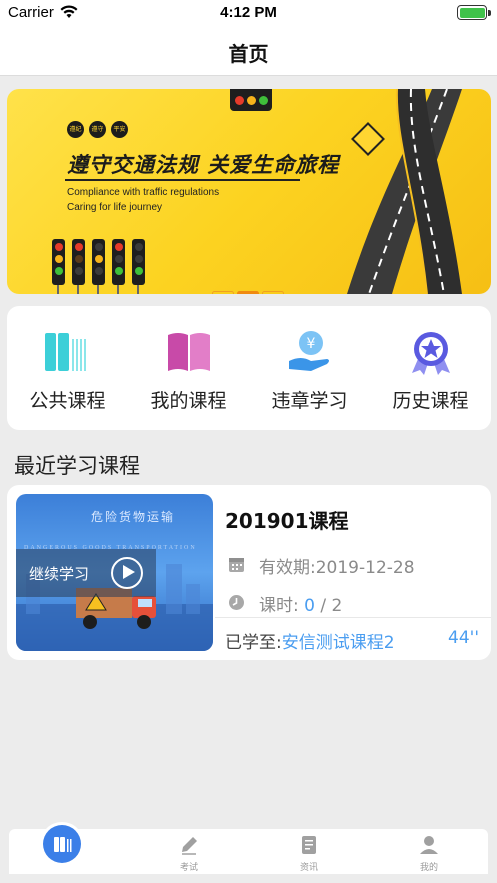 The image size is (497, 883). Describe the element at coordinates (188, 401) in the screenshot. I see `menu-label: 我的课程` at that location.